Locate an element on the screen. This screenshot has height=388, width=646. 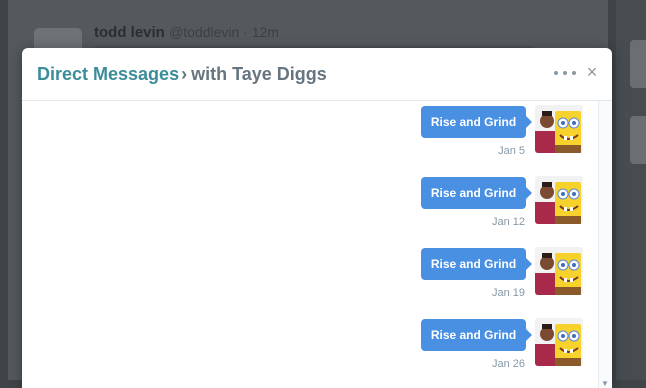
background-tweet-name: todd levin is located at coordinates (129, 32).